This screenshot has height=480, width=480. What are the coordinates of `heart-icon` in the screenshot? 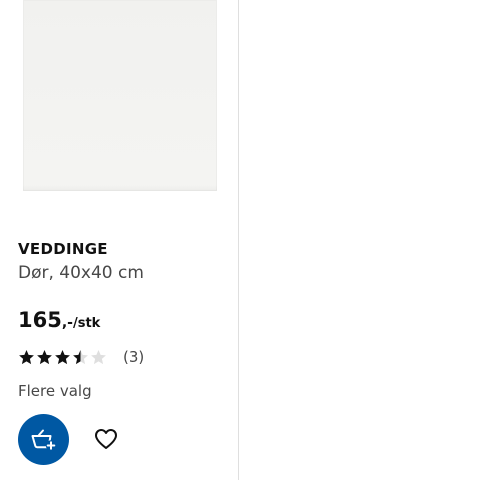 It's located at (106, 439).